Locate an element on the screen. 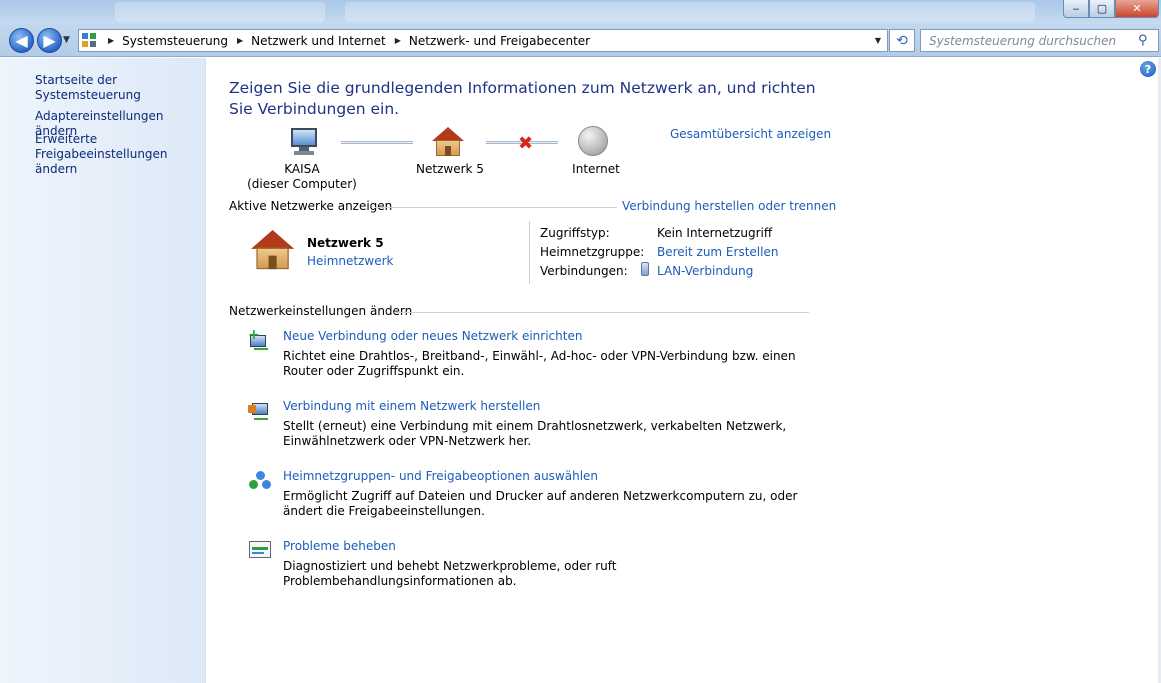 The height and width of the screenshot is (683, 1161). map-link-line is located at coordinates (377, 142).